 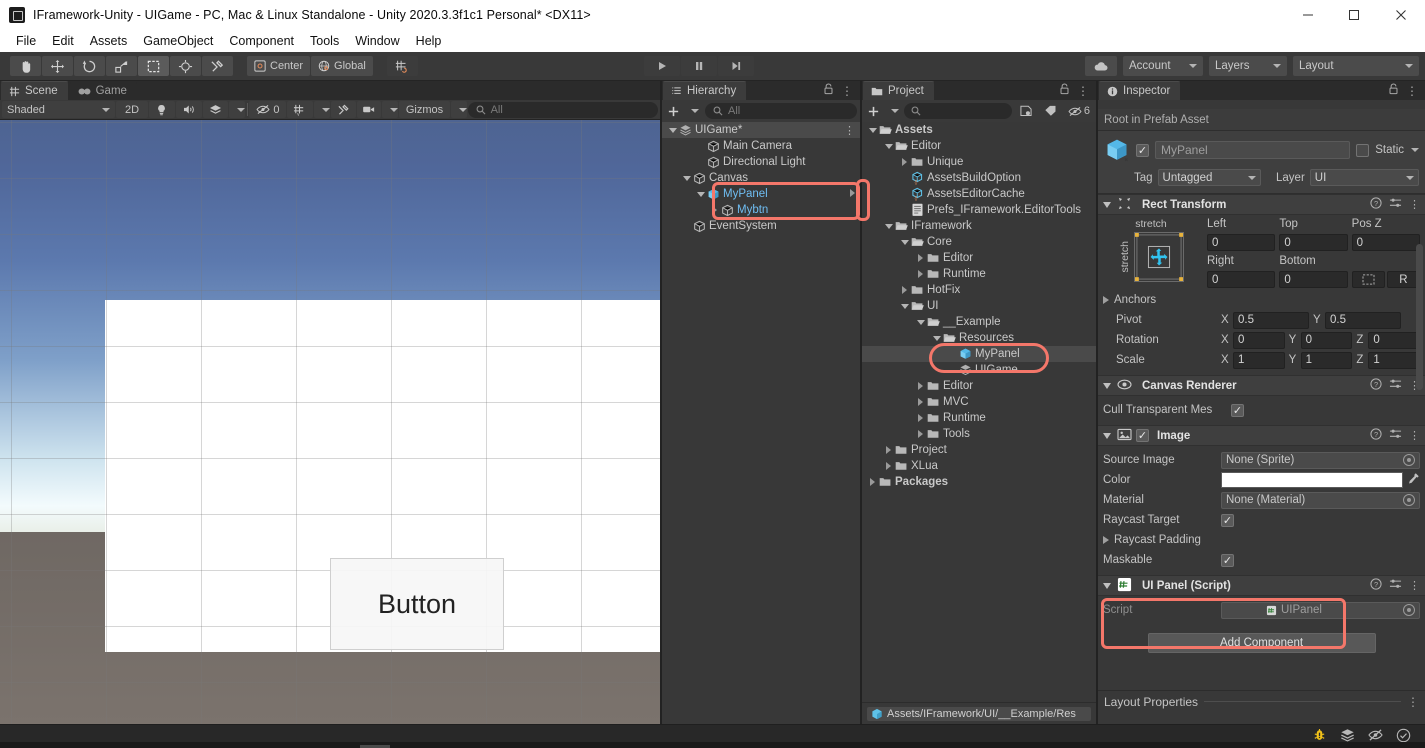 I want to click on left-field: 0, so click(x=1241, y=242).